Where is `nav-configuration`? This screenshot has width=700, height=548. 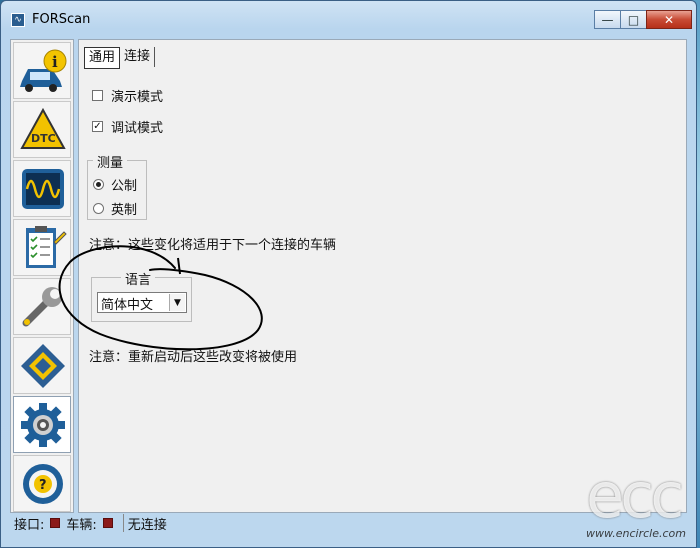
nav-configuration is located at coordinates (42, 365).